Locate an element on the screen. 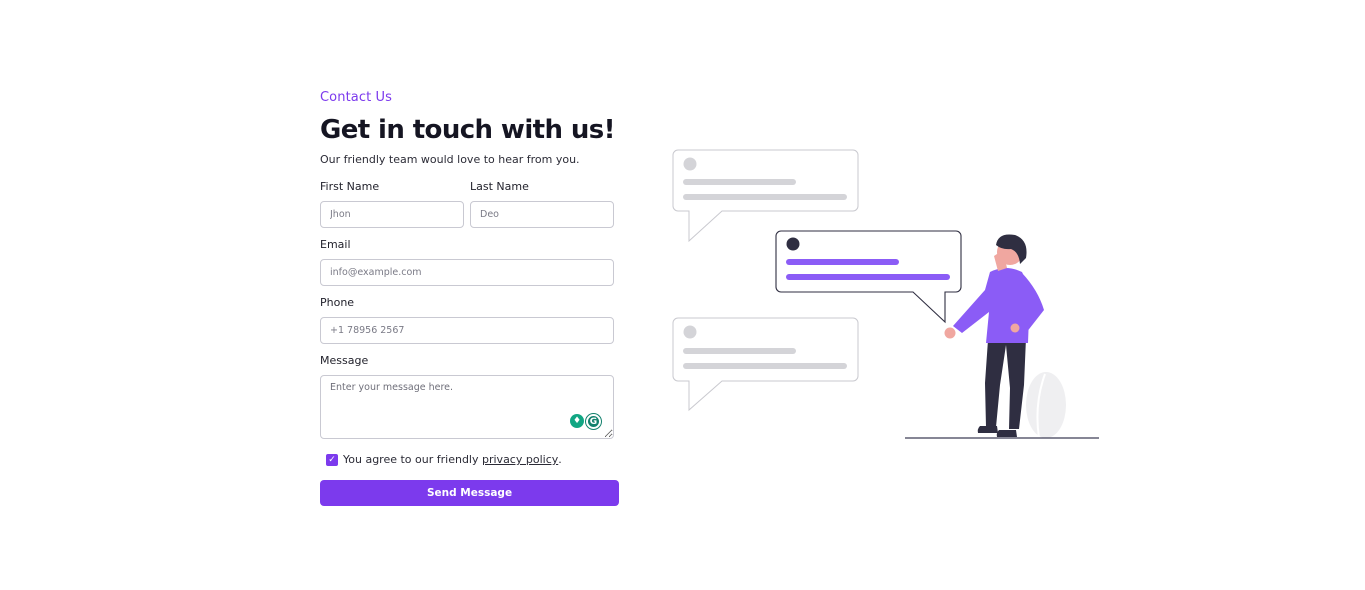 This screenshot has width=1365, height=590. phone-field-group: Phone is located at coordinates (467, 320).